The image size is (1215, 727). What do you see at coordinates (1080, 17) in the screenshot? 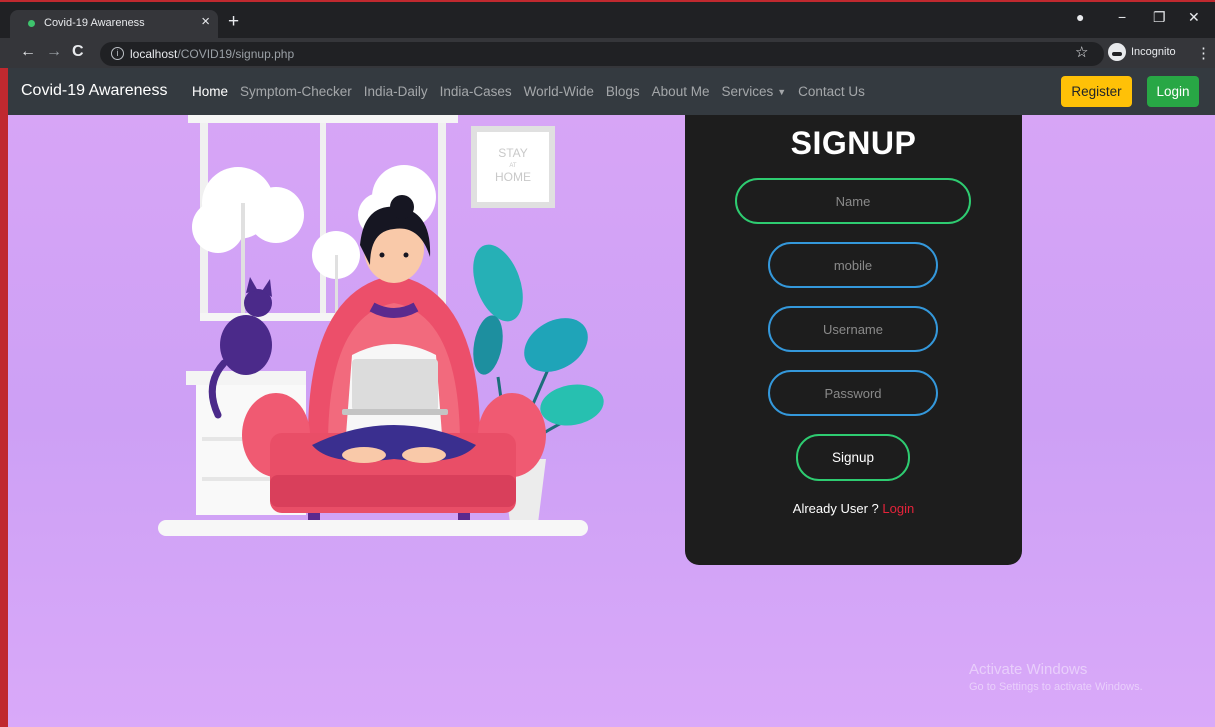
I see `profile-menu-icon: ●` at bounding box center [1080, 17].